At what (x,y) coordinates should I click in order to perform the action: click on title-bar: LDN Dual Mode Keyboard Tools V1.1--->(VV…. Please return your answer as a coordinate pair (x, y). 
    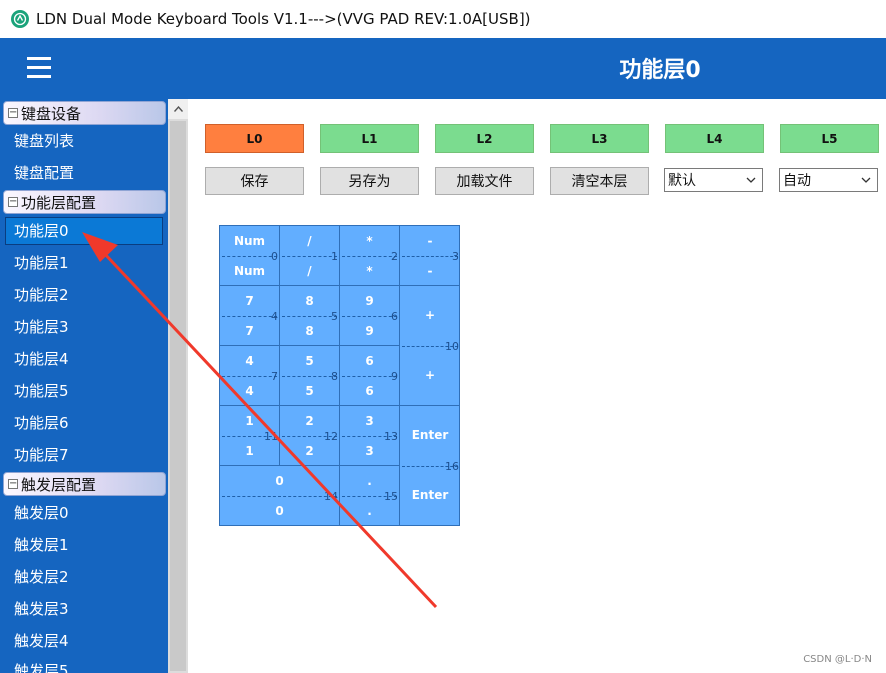
    Looking at the image, I should click on (443, 19).